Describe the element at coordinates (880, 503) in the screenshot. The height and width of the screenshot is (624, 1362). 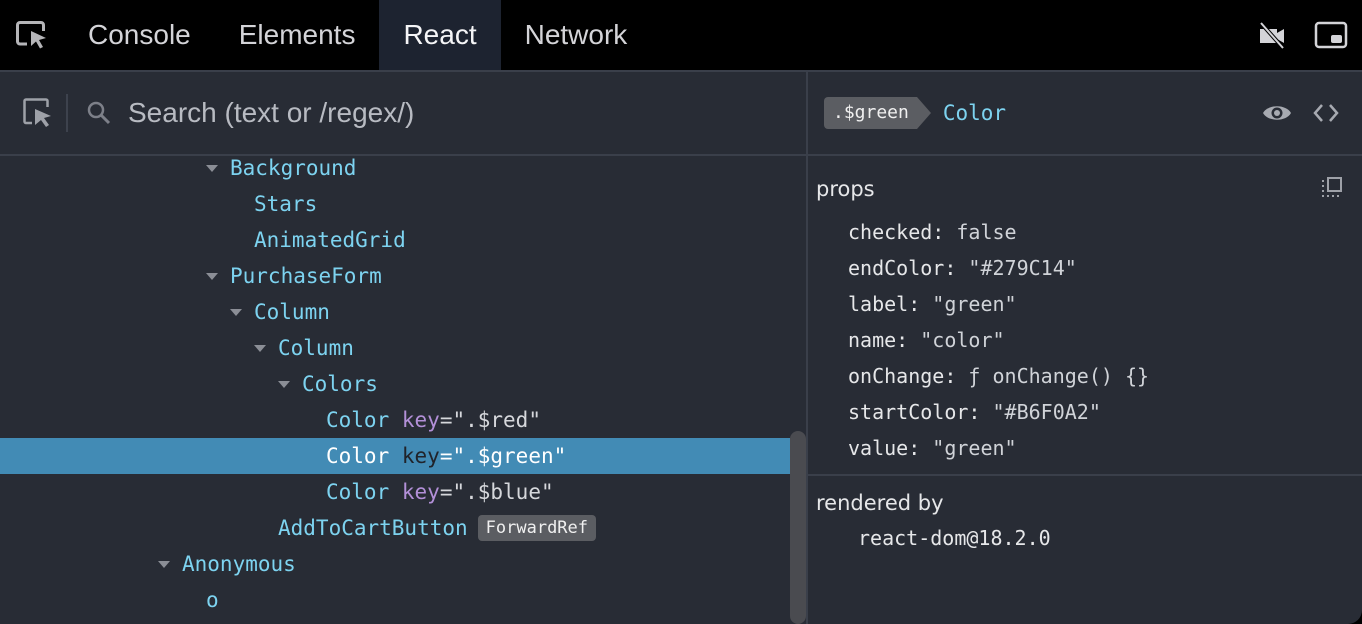
I see `rendered-by-title: rendered by` at that location.